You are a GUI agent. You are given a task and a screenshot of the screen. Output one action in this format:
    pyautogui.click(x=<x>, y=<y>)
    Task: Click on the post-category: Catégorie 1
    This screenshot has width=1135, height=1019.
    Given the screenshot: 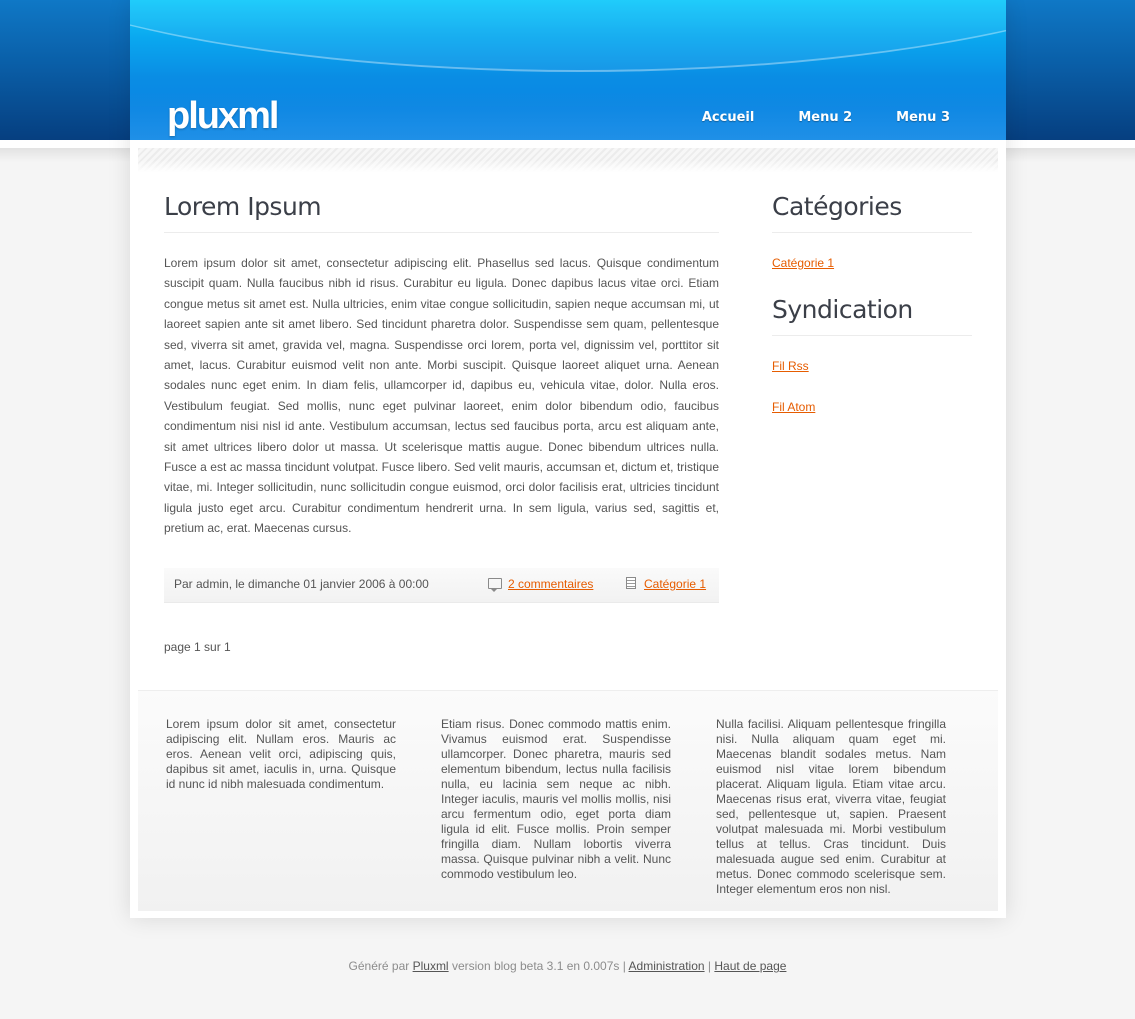 What is the action you would take?
    pyautogui.click(x=666, y=584)
    